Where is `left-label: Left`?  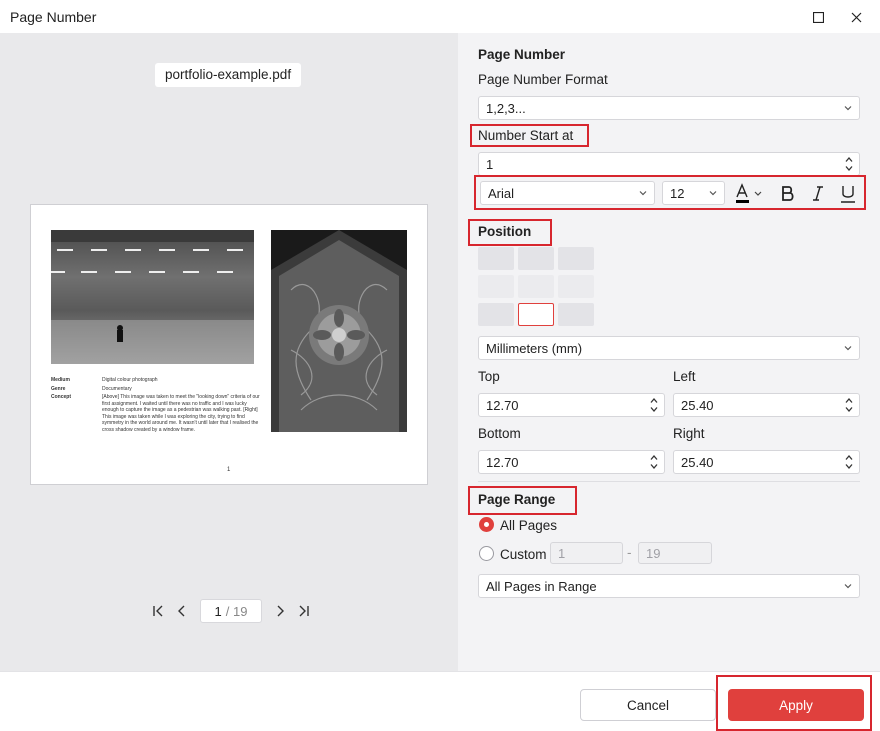 left-label: Left is located at coordinates (684, 376).